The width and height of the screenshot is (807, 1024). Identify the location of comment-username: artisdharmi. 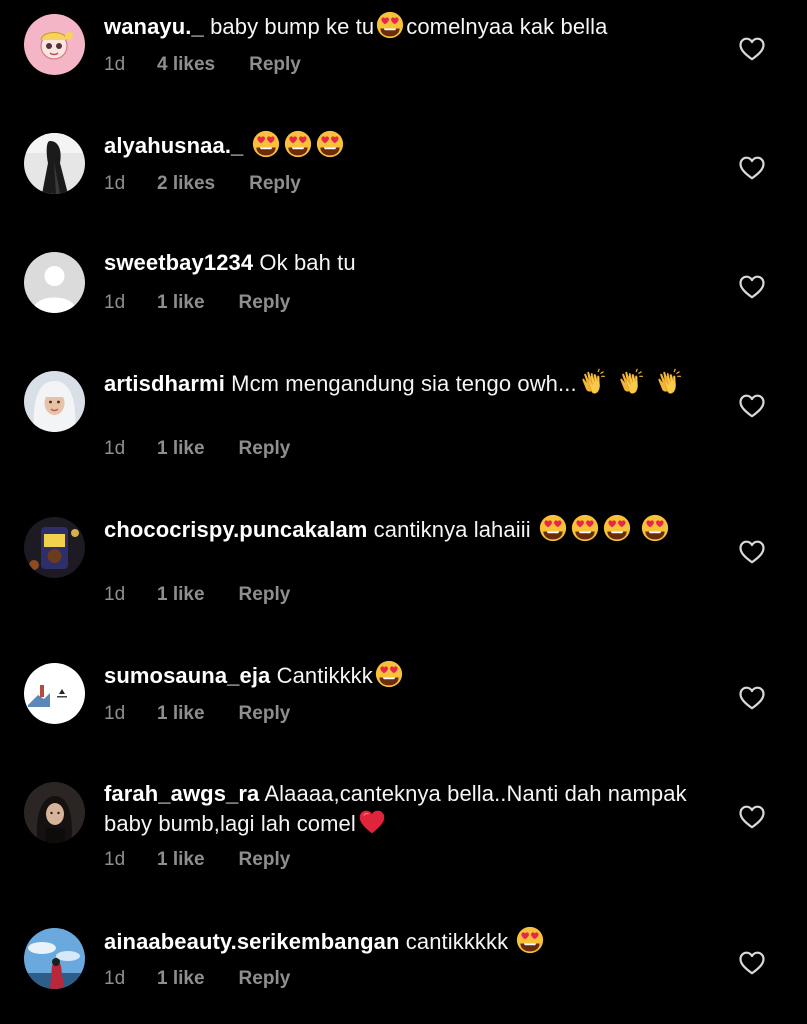
(164, 383).